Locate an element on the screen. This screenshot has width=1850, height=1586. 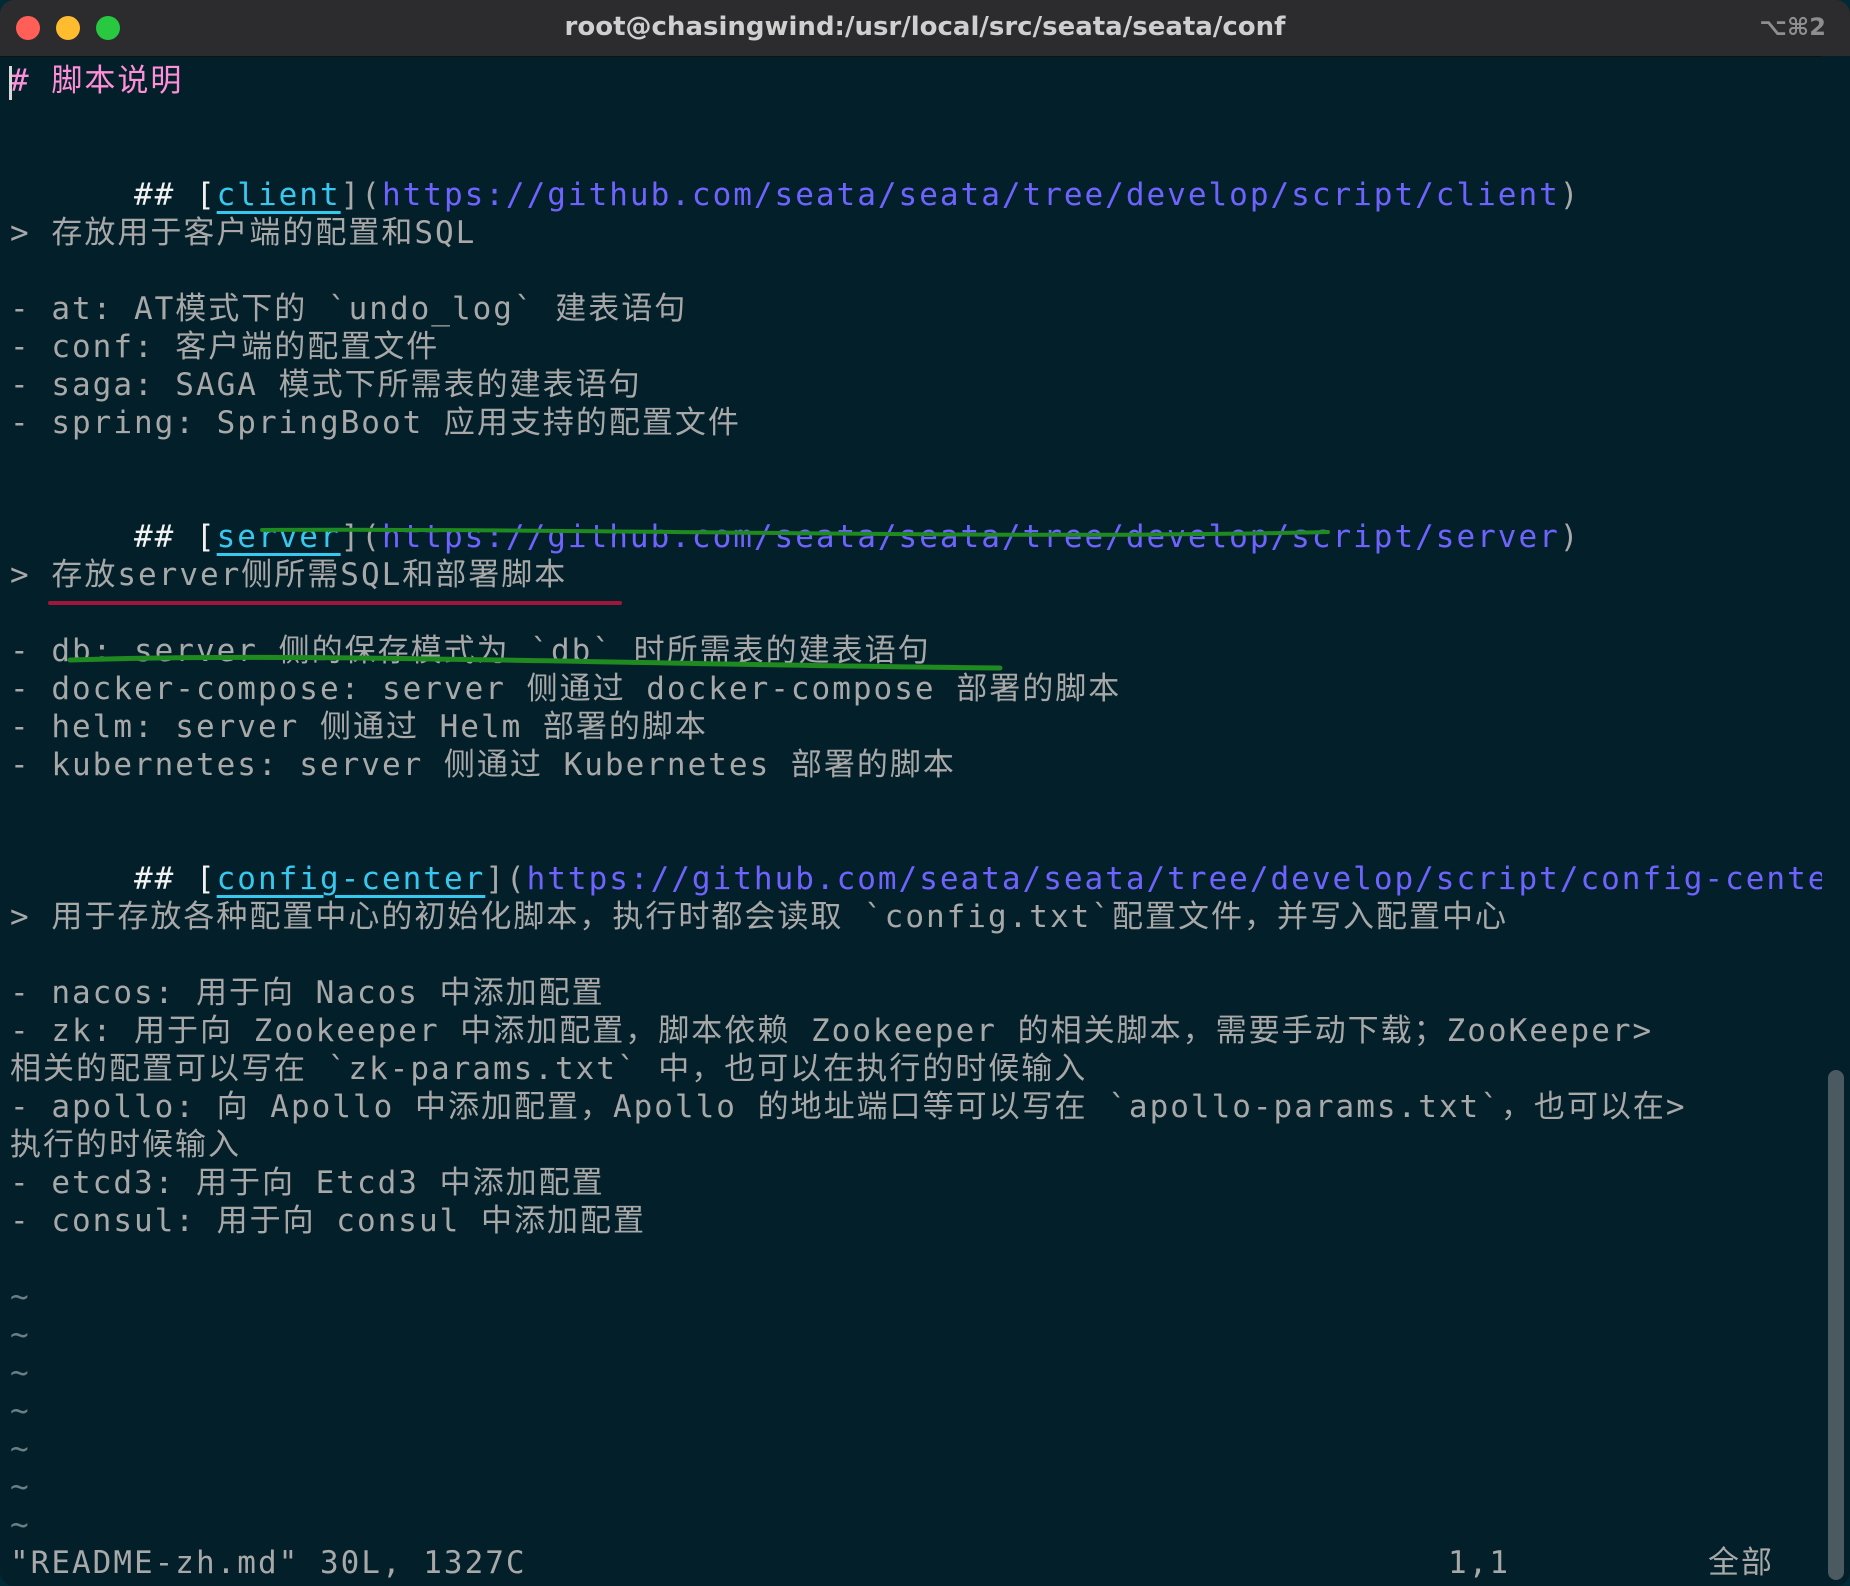
green-underline-server-url is located at coordinates (795, 532).